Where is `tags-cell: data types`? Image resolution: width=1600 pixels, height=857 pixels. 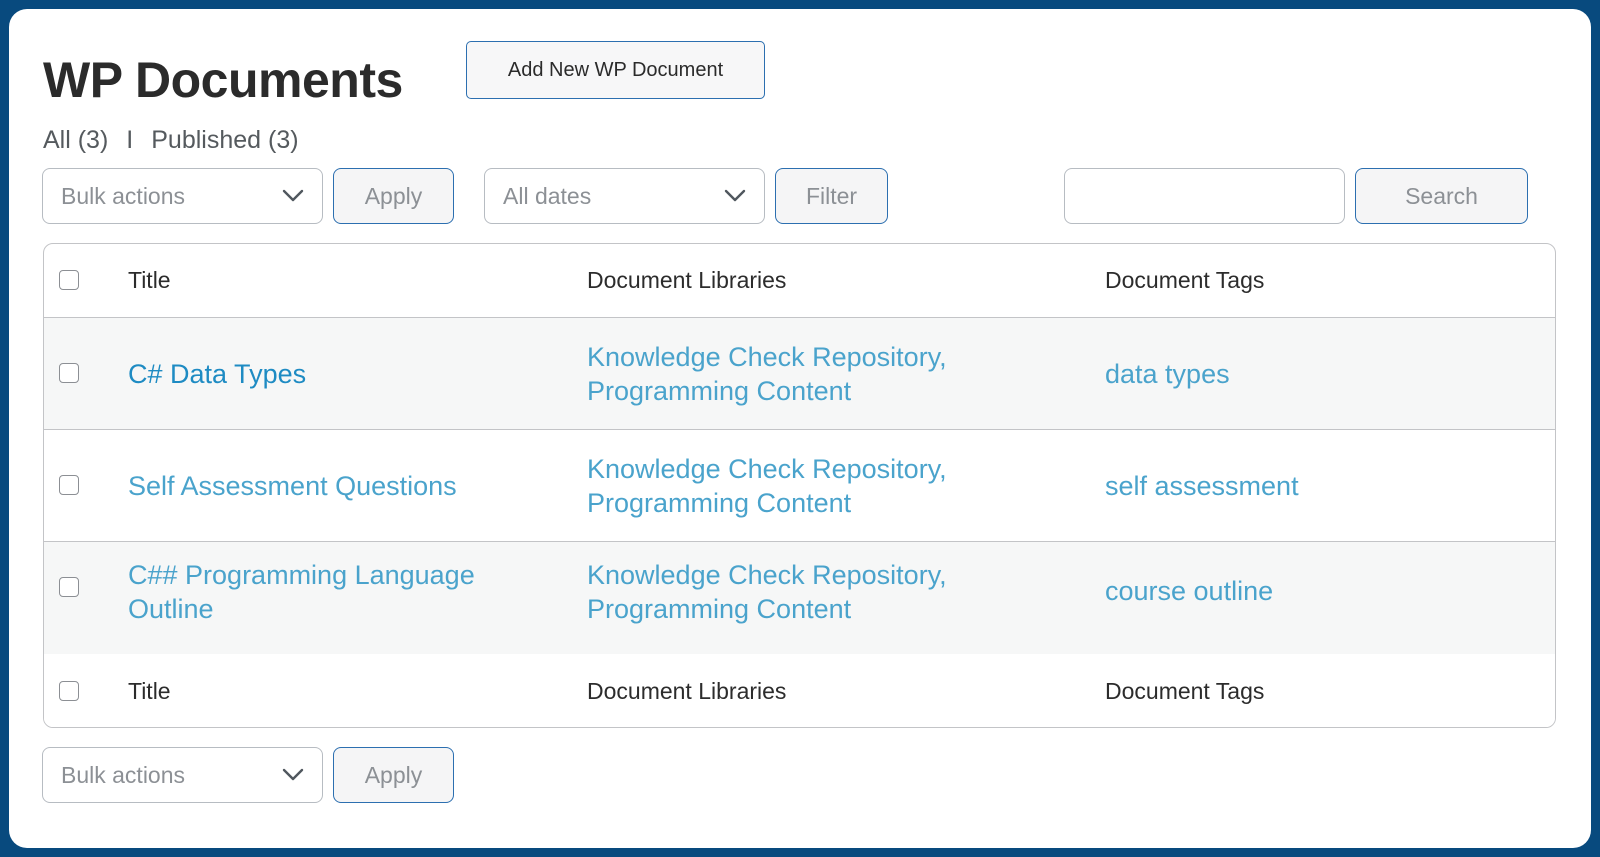 tags-cell: data types is located at coordinates (1325, 373).